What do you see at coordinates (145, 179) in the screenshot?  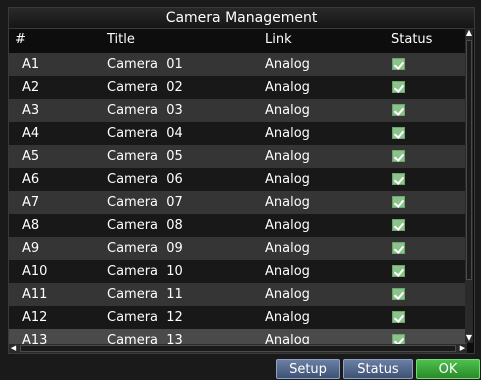 I see `camera-title: Camera 06` at bounding box center [145, 179].